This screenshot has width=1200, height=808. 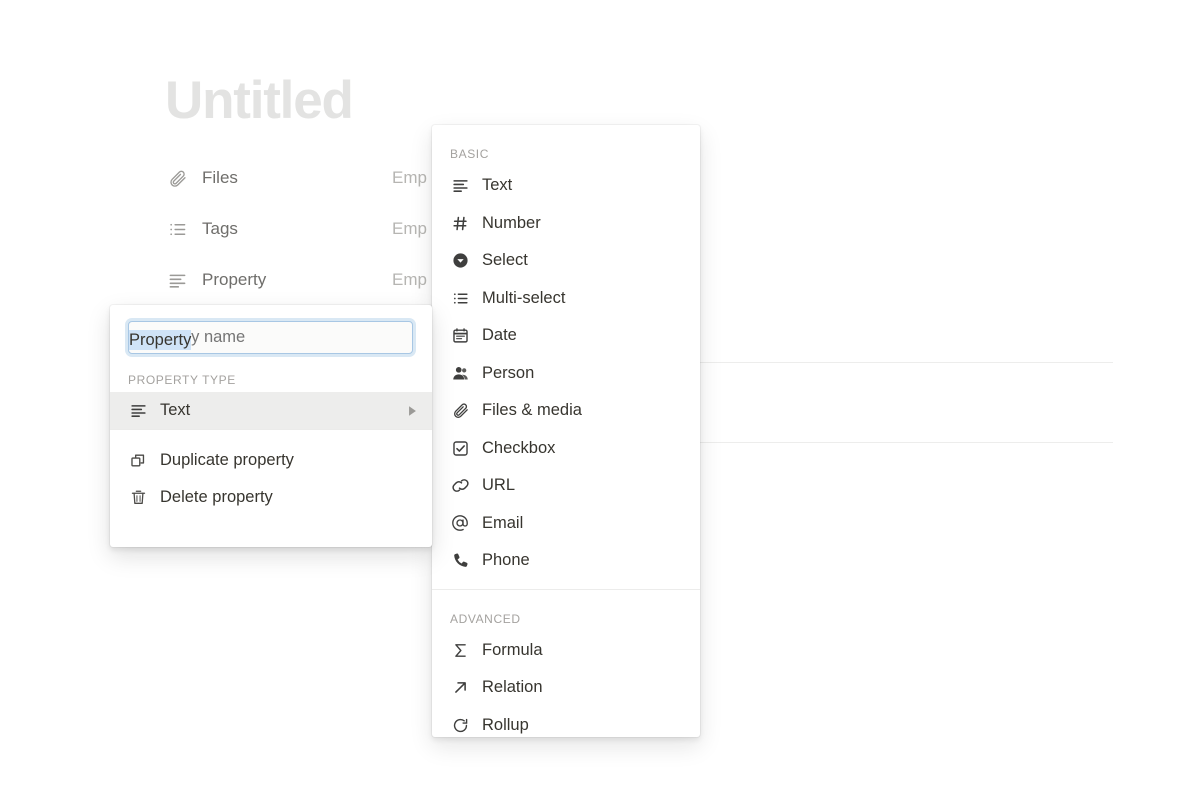 What do you see at coordinates (227, 460) in the screenshot?
I see `duplicate-property-label: Duplicate property` at bounding box center [227, 460].